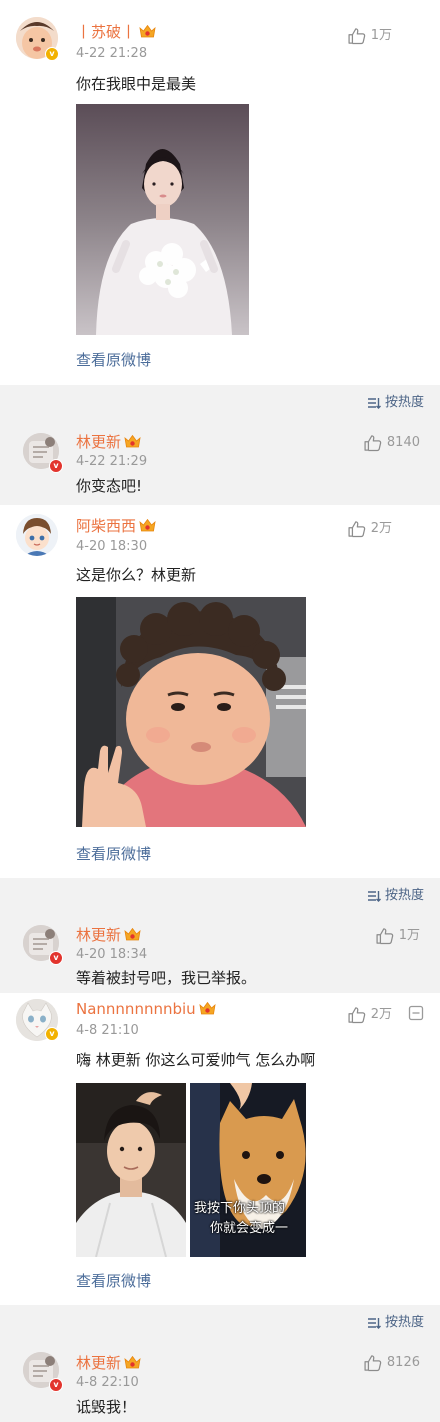  What do you see at coordinates (112, 546) in the screenshot?
I see `comment-time: 4-20 18:30` at bounding box center [112, 546].